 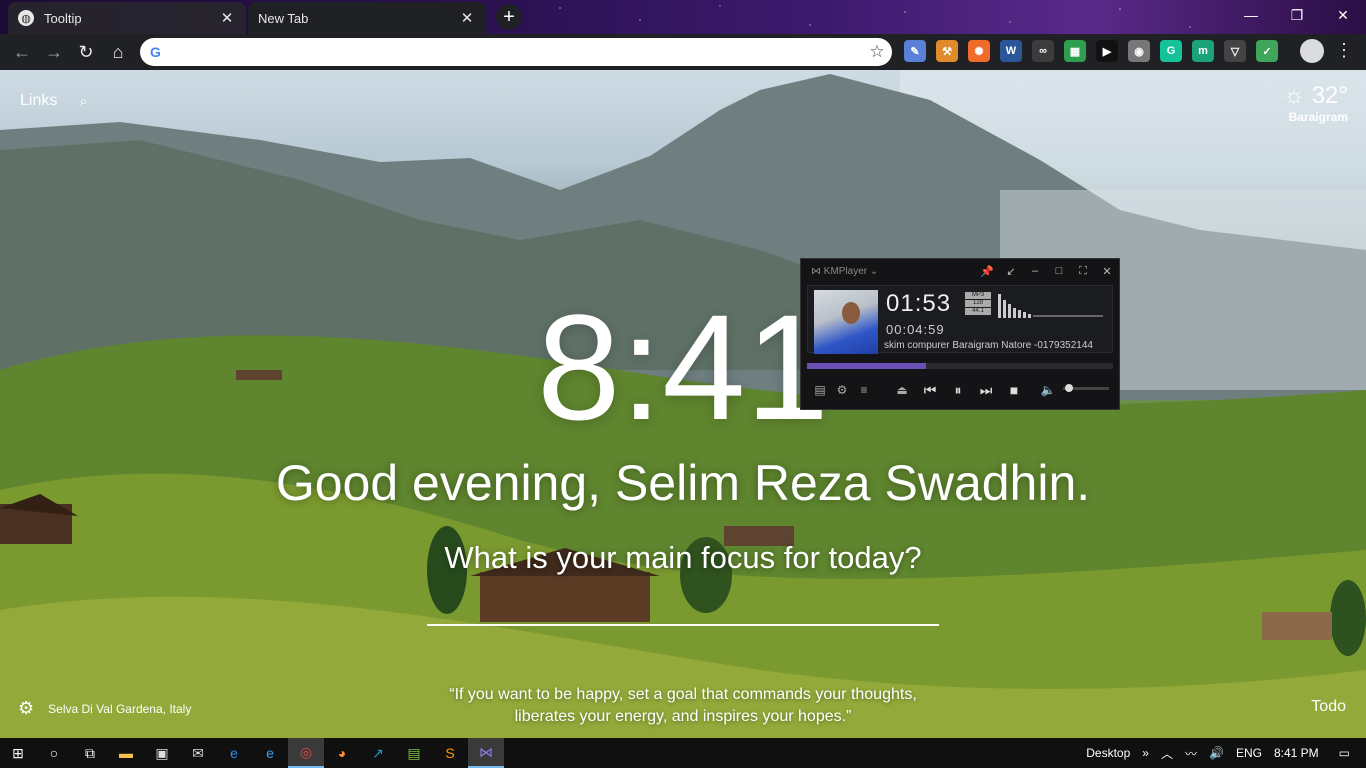 I want to click on back-icon: ←, so click(x=22, y=52).